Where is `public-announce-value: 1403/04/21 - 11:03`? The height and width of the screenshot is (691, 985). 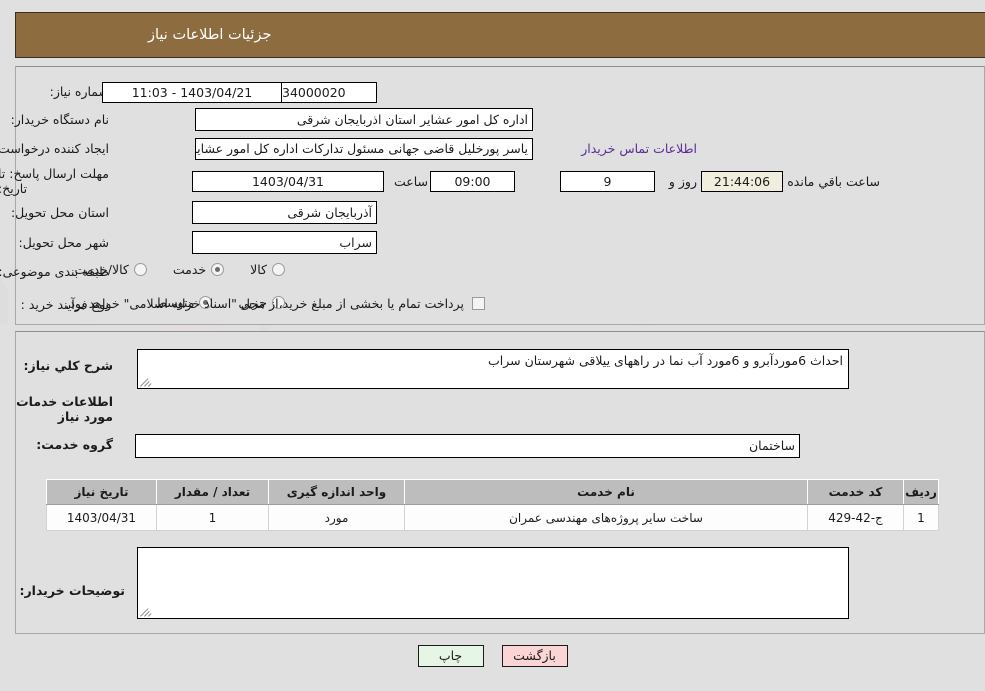
public-announce-value: 1403/04/21 - 11:03 is located at coordinates (192, 92).